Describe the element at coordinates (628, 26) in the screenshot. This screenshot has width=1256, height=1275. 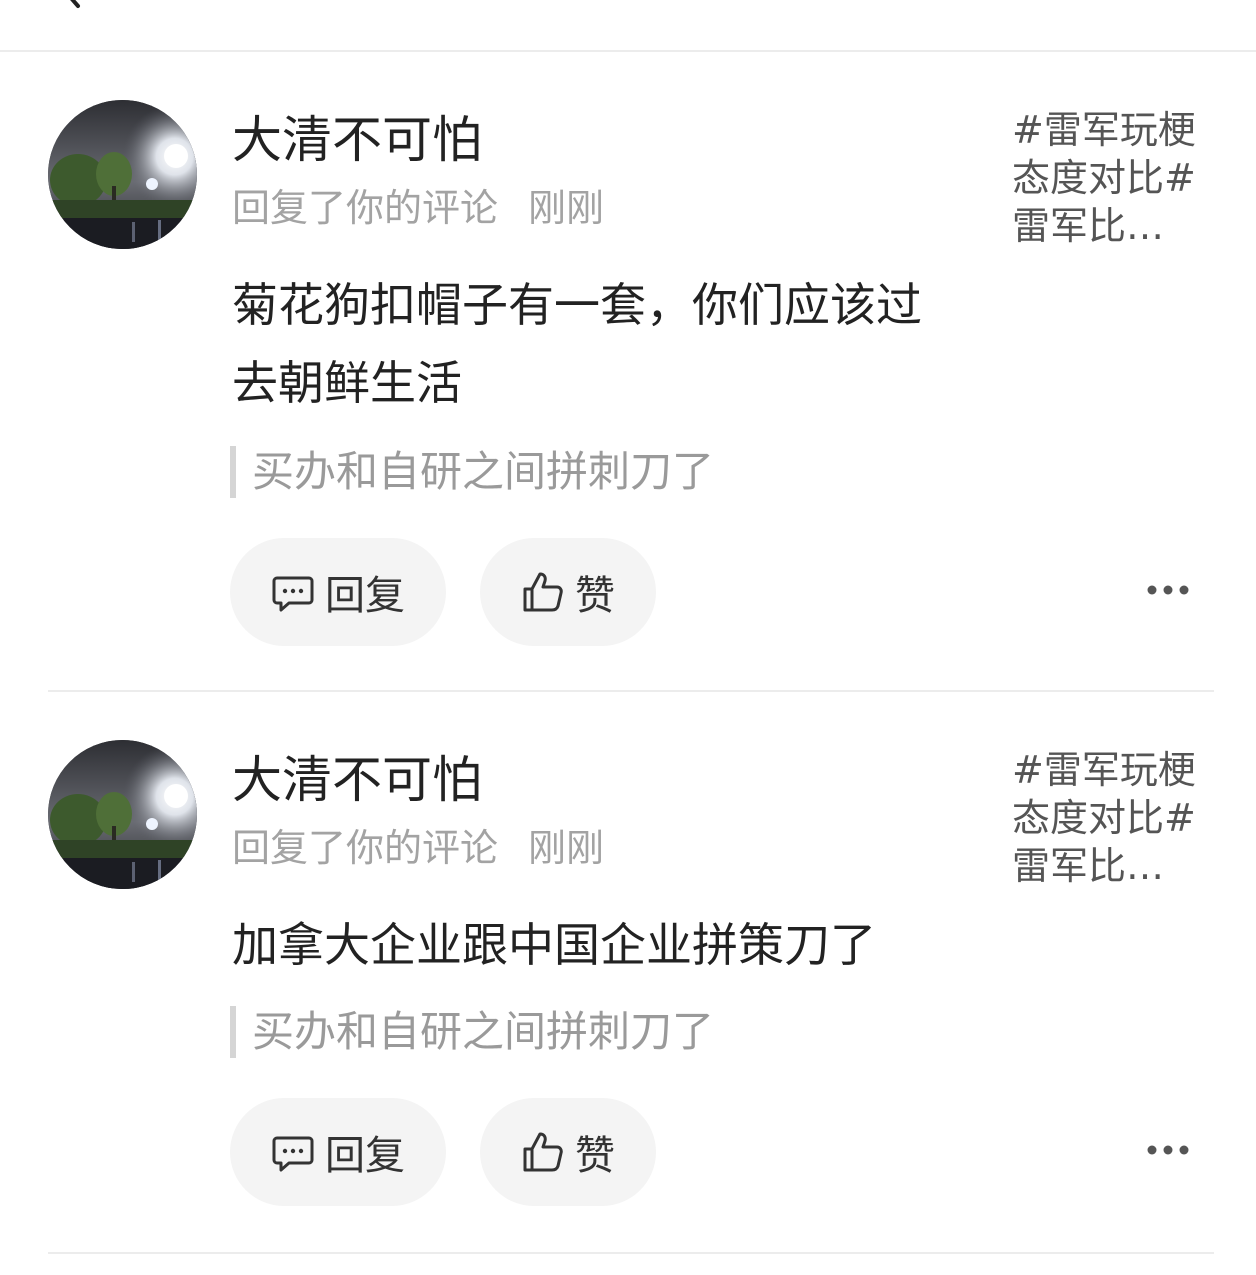
I see `top-nav-bar` at that location.